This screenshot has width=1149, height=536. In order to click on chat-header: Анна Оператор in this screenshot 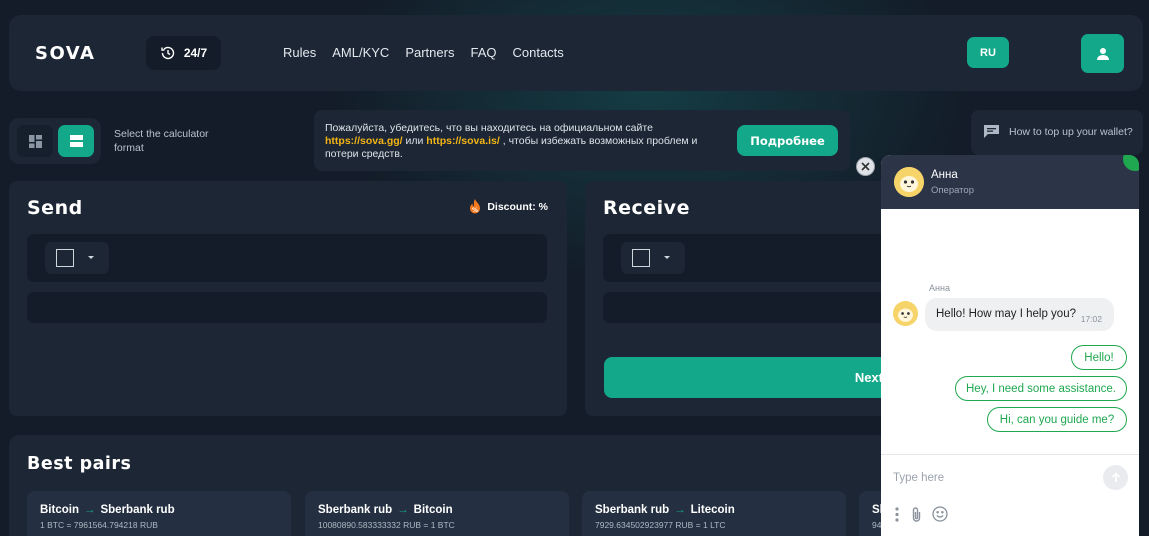, I will do `click(1010, 182)`.